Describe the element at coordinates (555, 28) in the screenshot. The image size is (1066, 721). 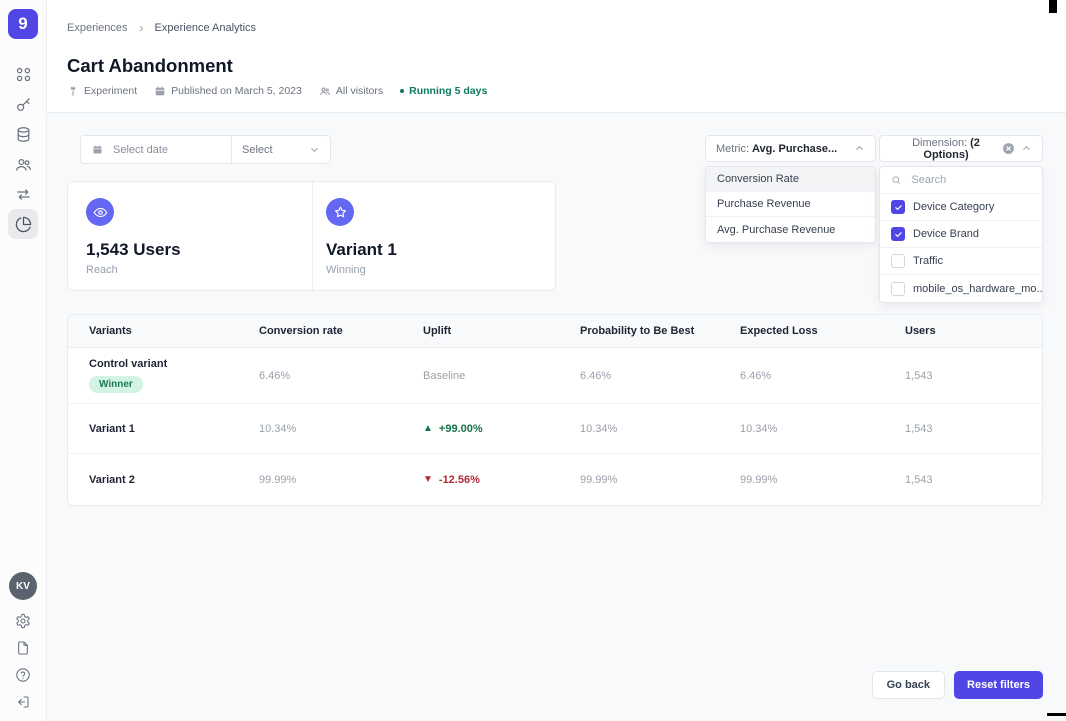
I see `breadcrumb: Experiences Experience Analytics` at that location.